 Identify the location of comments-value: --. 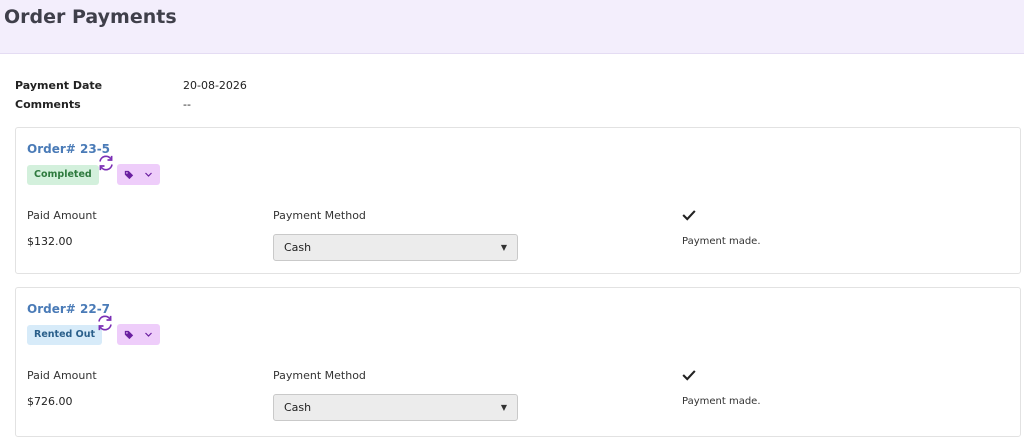
(187, 104).